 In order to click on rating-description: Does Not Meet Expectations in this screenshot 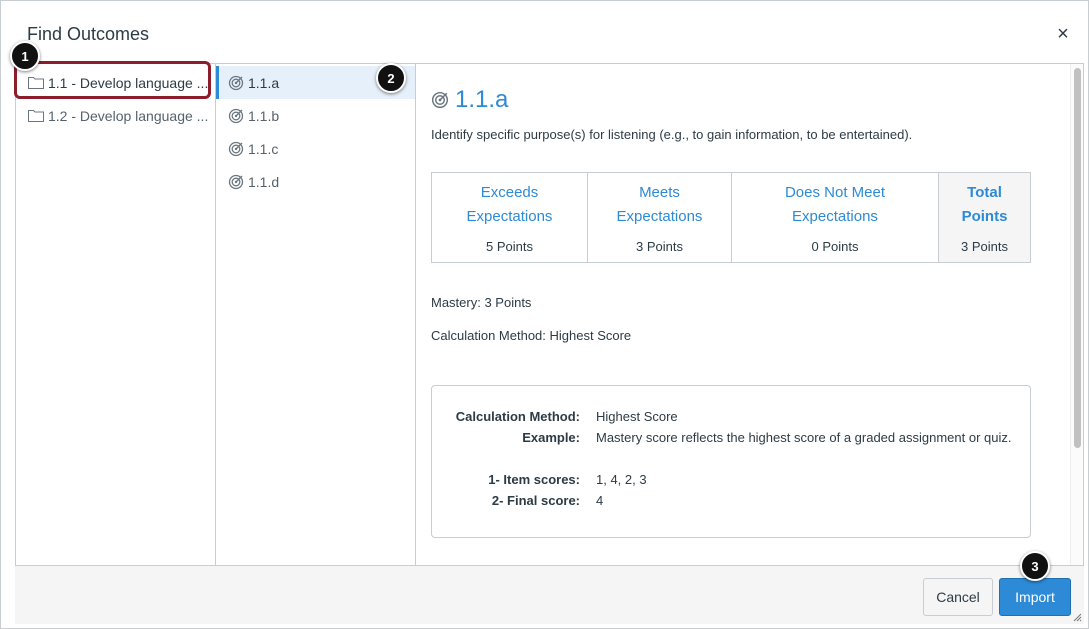, I will do `click(835, 204)`.